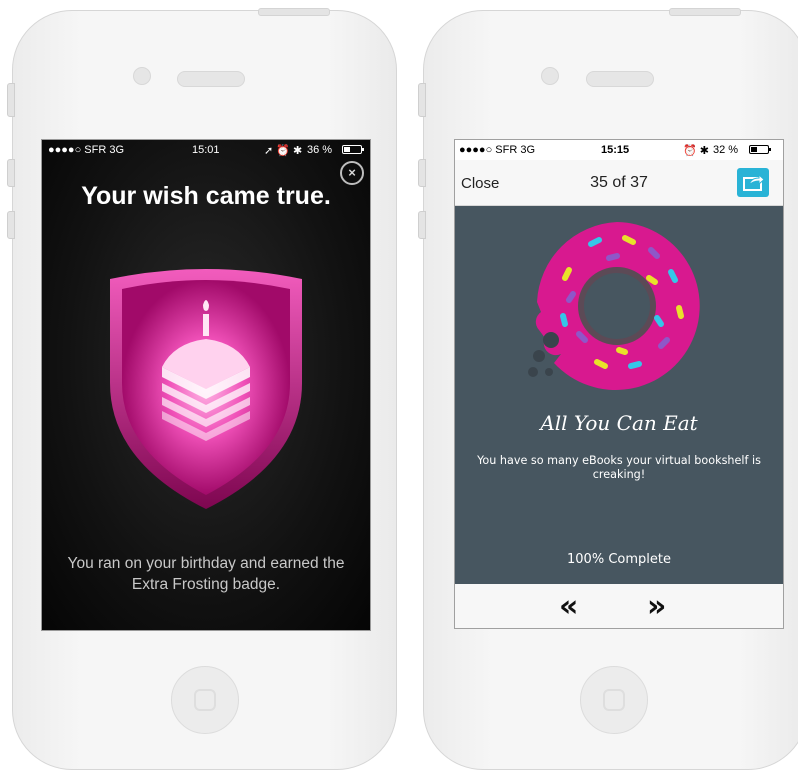 The height and width of the screenshot is (770, 798). What do you see at coordinates (206, 196) in the screenshot?
I see `wish-title: Your wish came true.` at bounding box center [206, 196].